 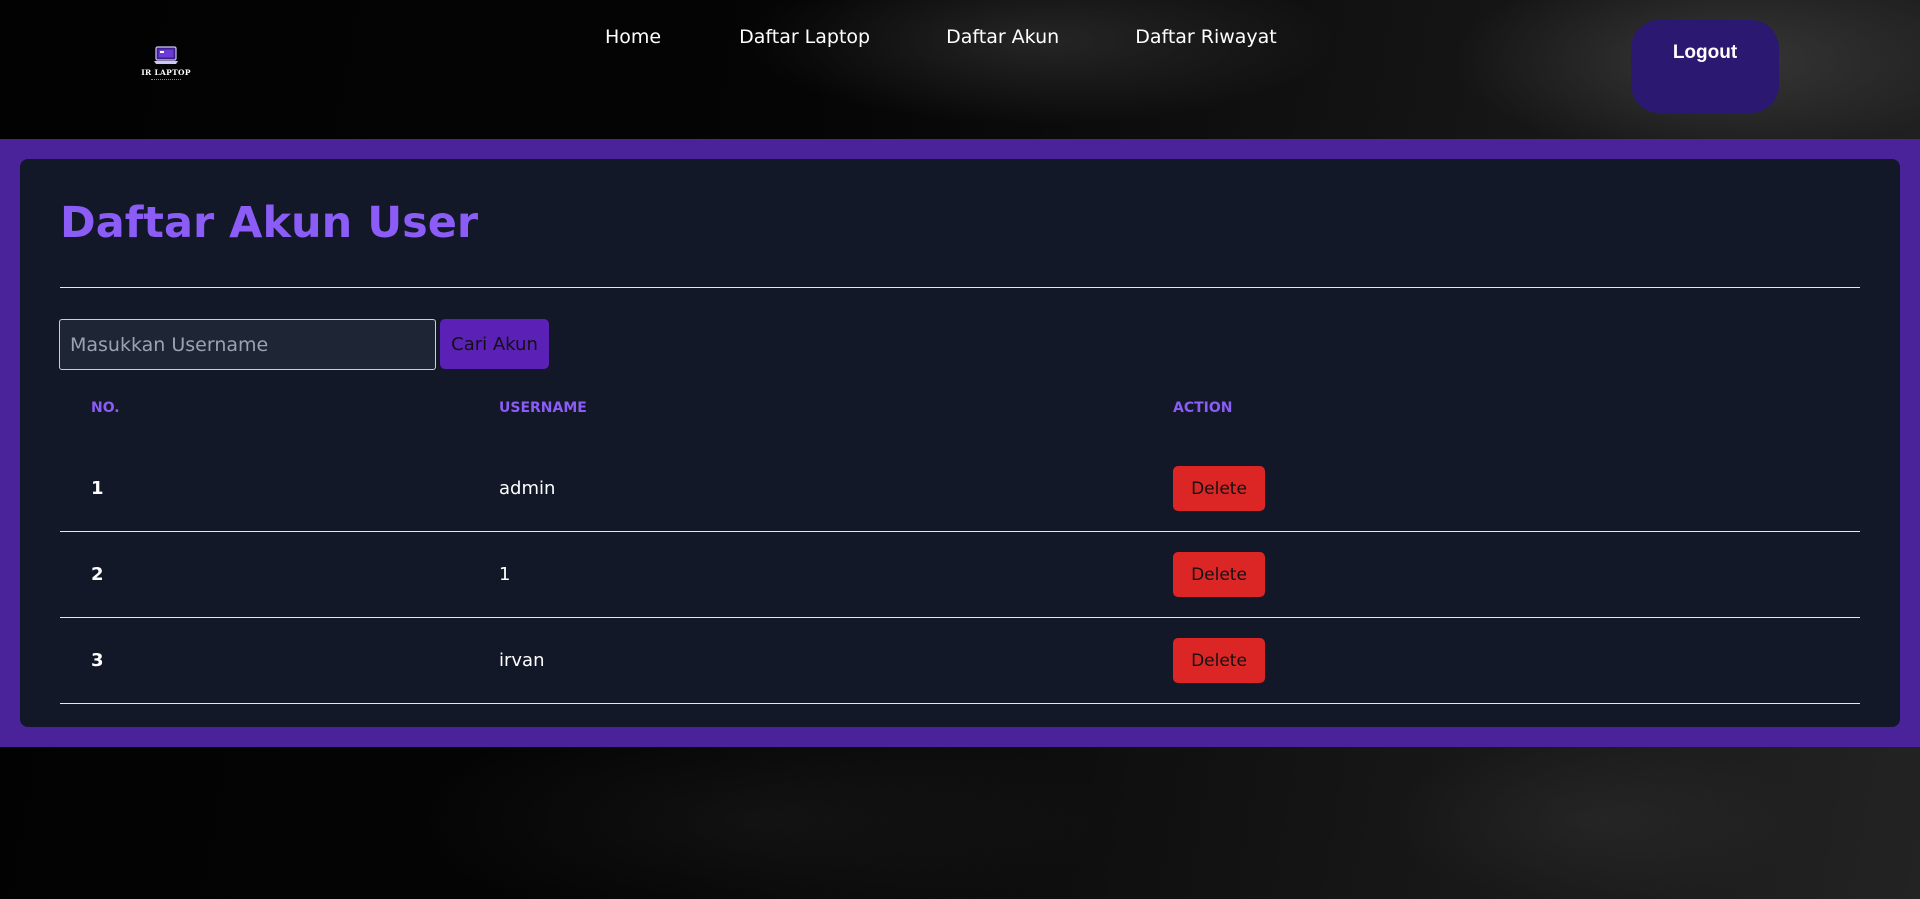 What do you see at coordinates (269, 223) in the screenshot?
I see `page-title: Daftar Akun User` at bounding box center [269, 223].